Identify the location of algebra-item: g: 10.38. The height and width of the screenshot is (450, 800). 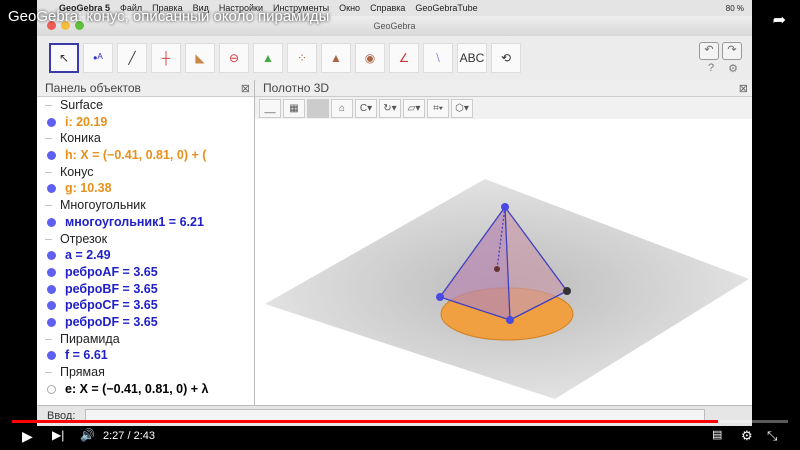
(145, 188).